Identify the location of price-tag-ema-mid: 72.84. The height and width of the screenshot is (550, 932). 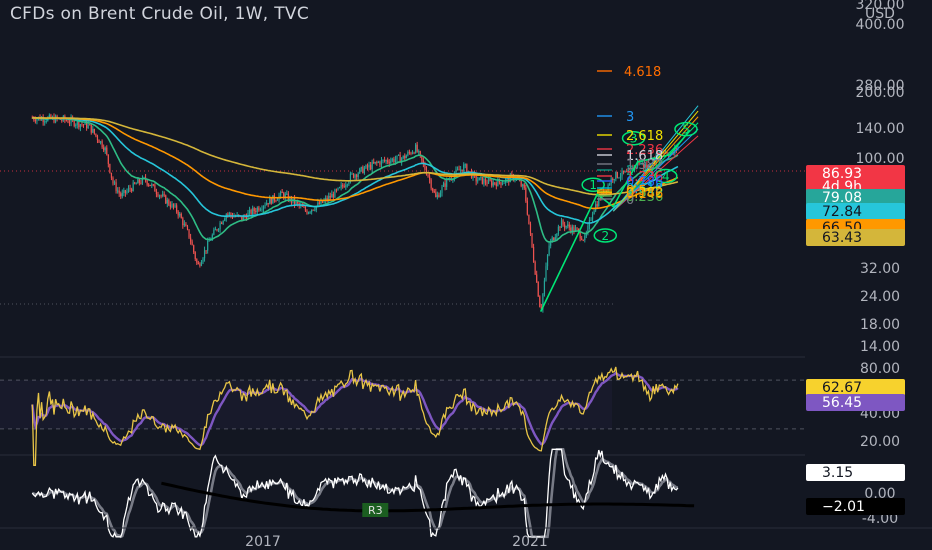
(842, 212).